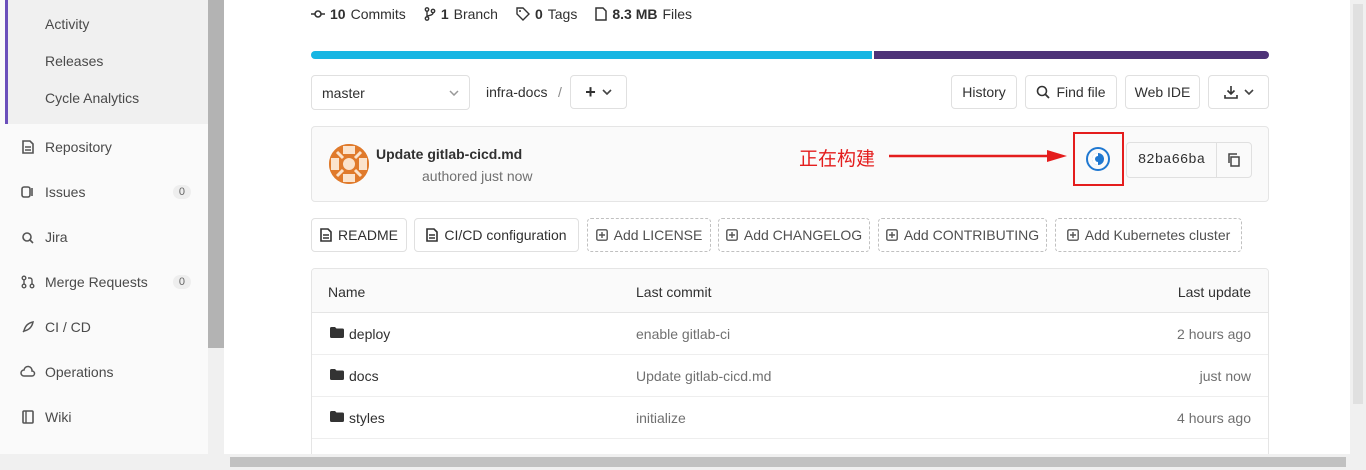 The width and height of the screenshot is (1366, 470). What do you see at coordinates (449, 154) in the screenshot?
I see `commit-title-link: Update gitlab-cicd.md` at bounding box center [449, 154].